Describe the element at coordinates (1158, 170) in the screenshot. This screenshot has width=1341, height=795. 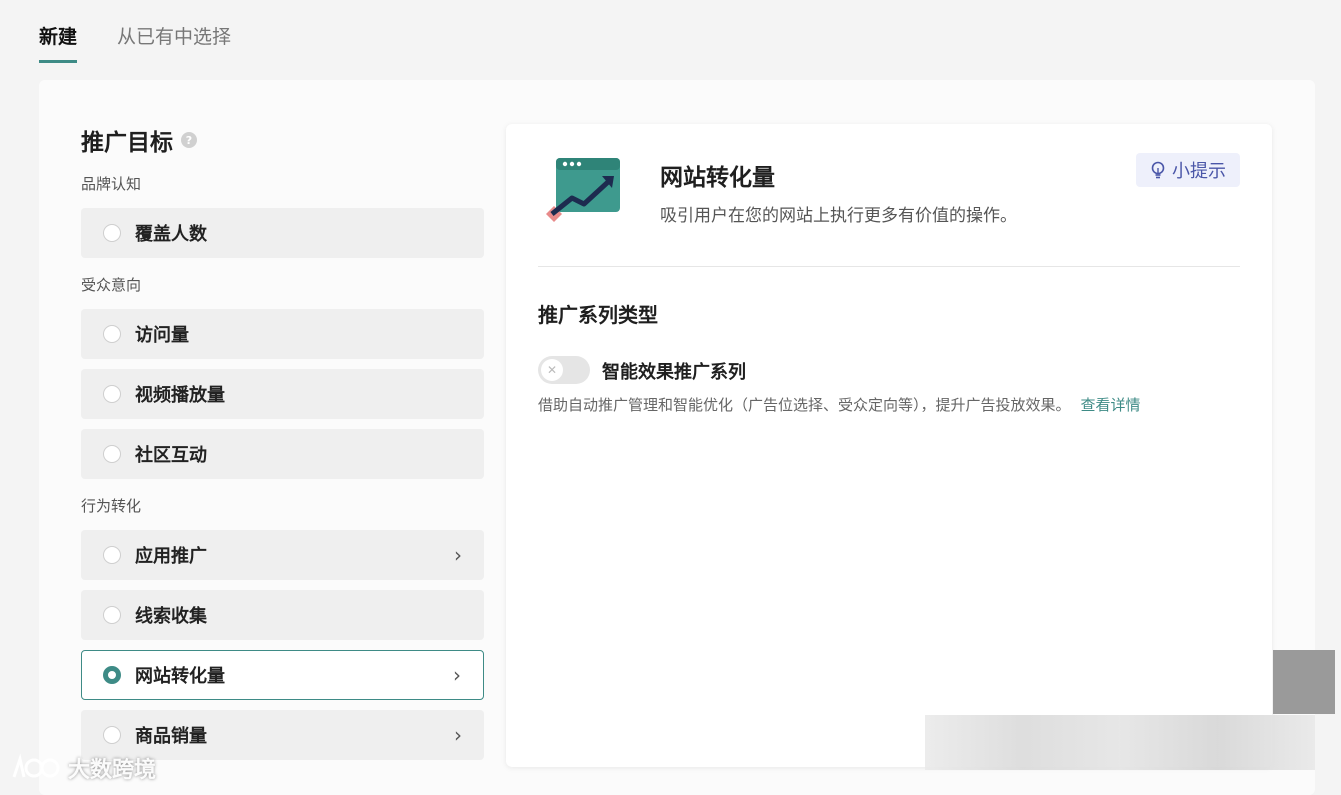
I see `lightbulb-icon` at that location.